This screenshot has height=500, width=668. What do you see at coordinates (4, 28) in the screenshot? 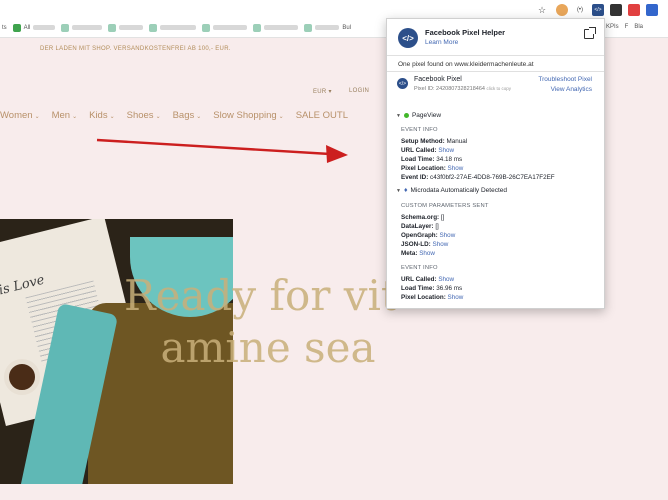
I see `bookmark: ts` at bounding box center [4, 28].